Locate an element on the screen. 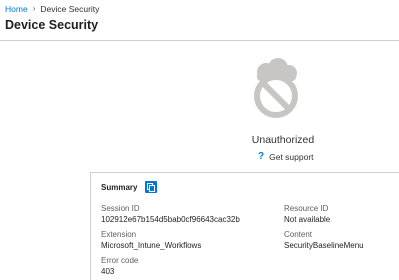 The height and width of the screenshot is (280, 399). content-label: Content is located at coordinates (298, 234).